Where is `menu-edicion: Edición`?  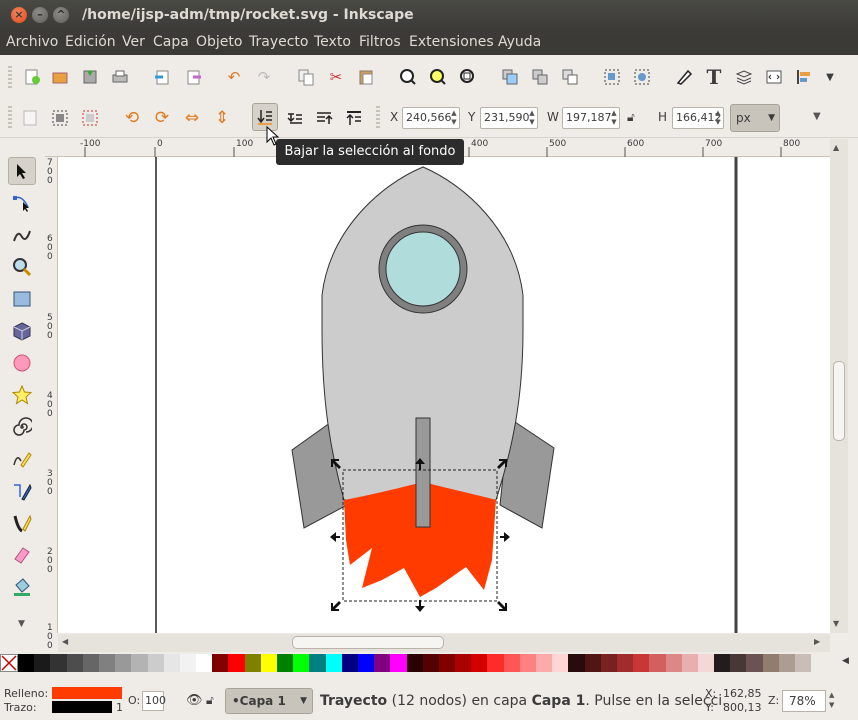
menu-edicion: Edición is located at coordinates (90, 42).